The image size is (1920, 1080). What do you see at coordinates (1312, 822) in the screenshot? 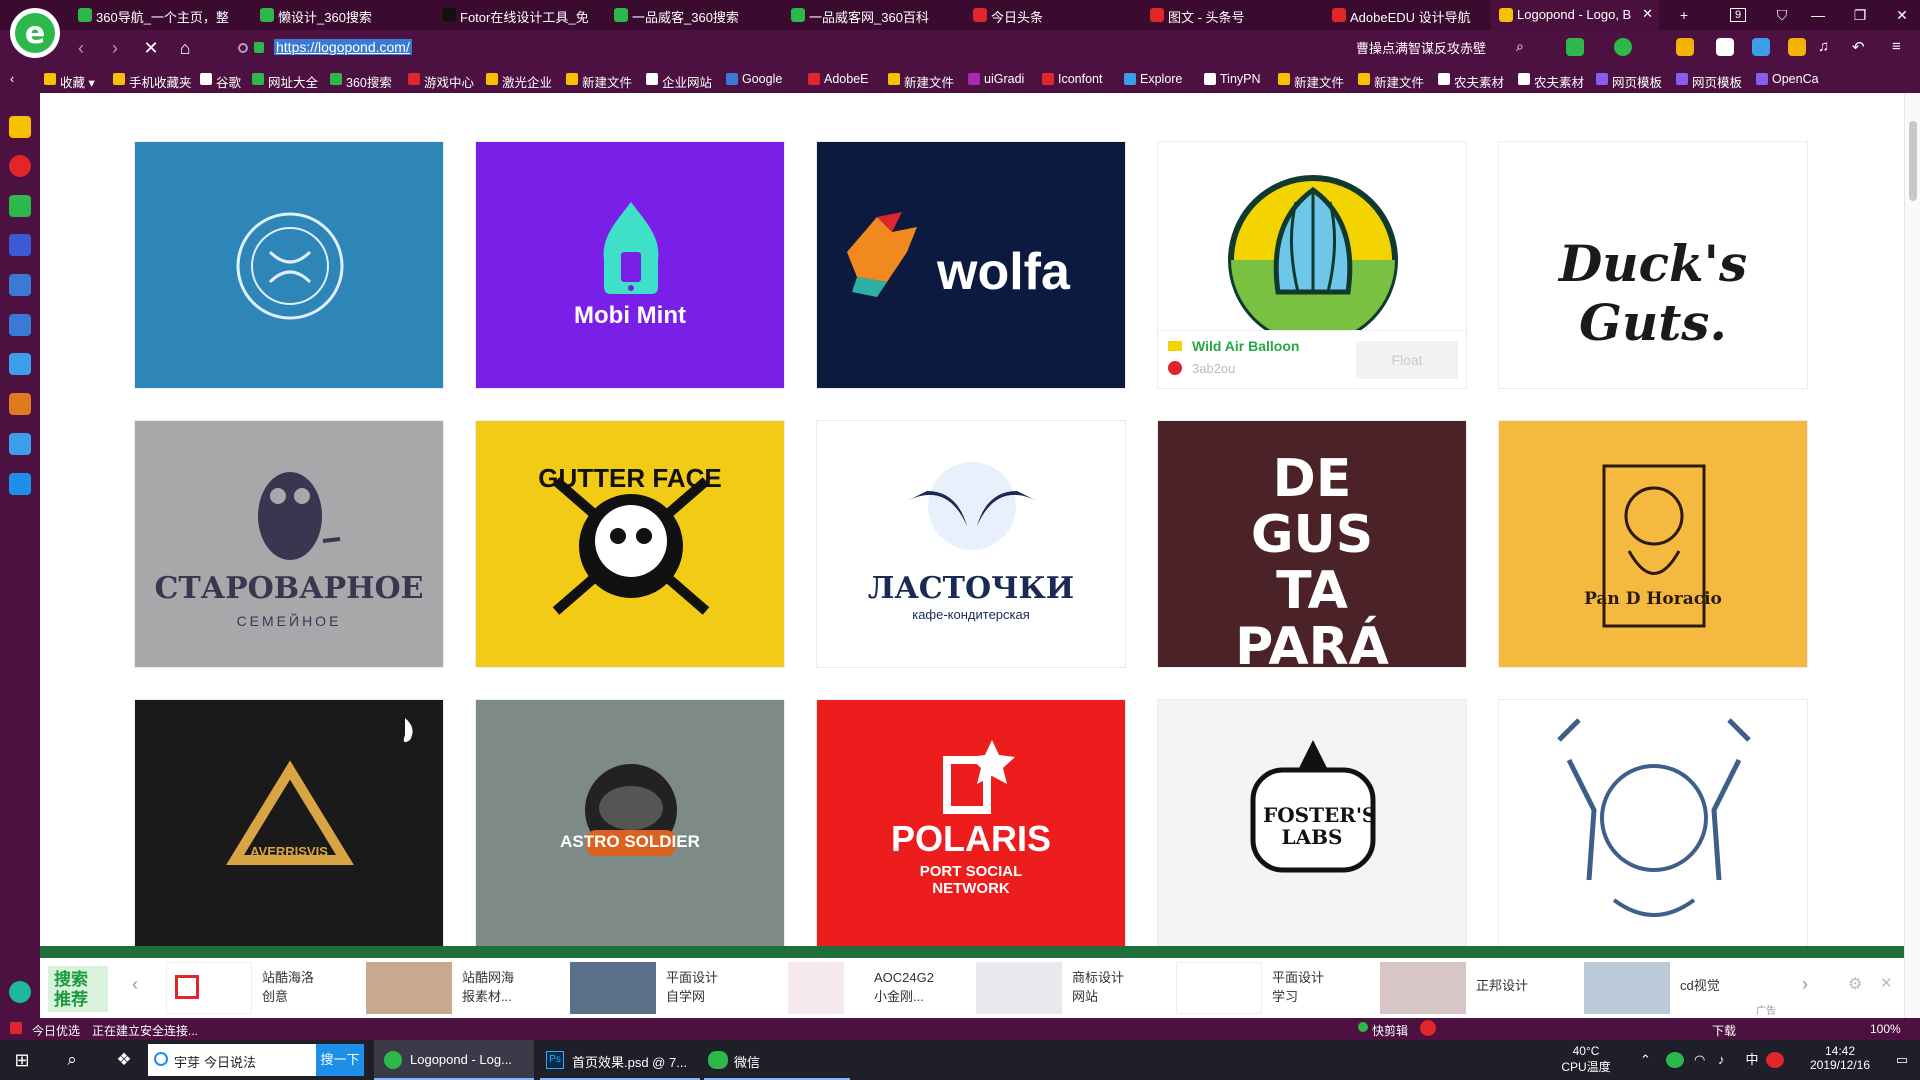
I see `logo-card-fosters-labs: FOSTER'S LABS` at bounding box center [1312, 822].